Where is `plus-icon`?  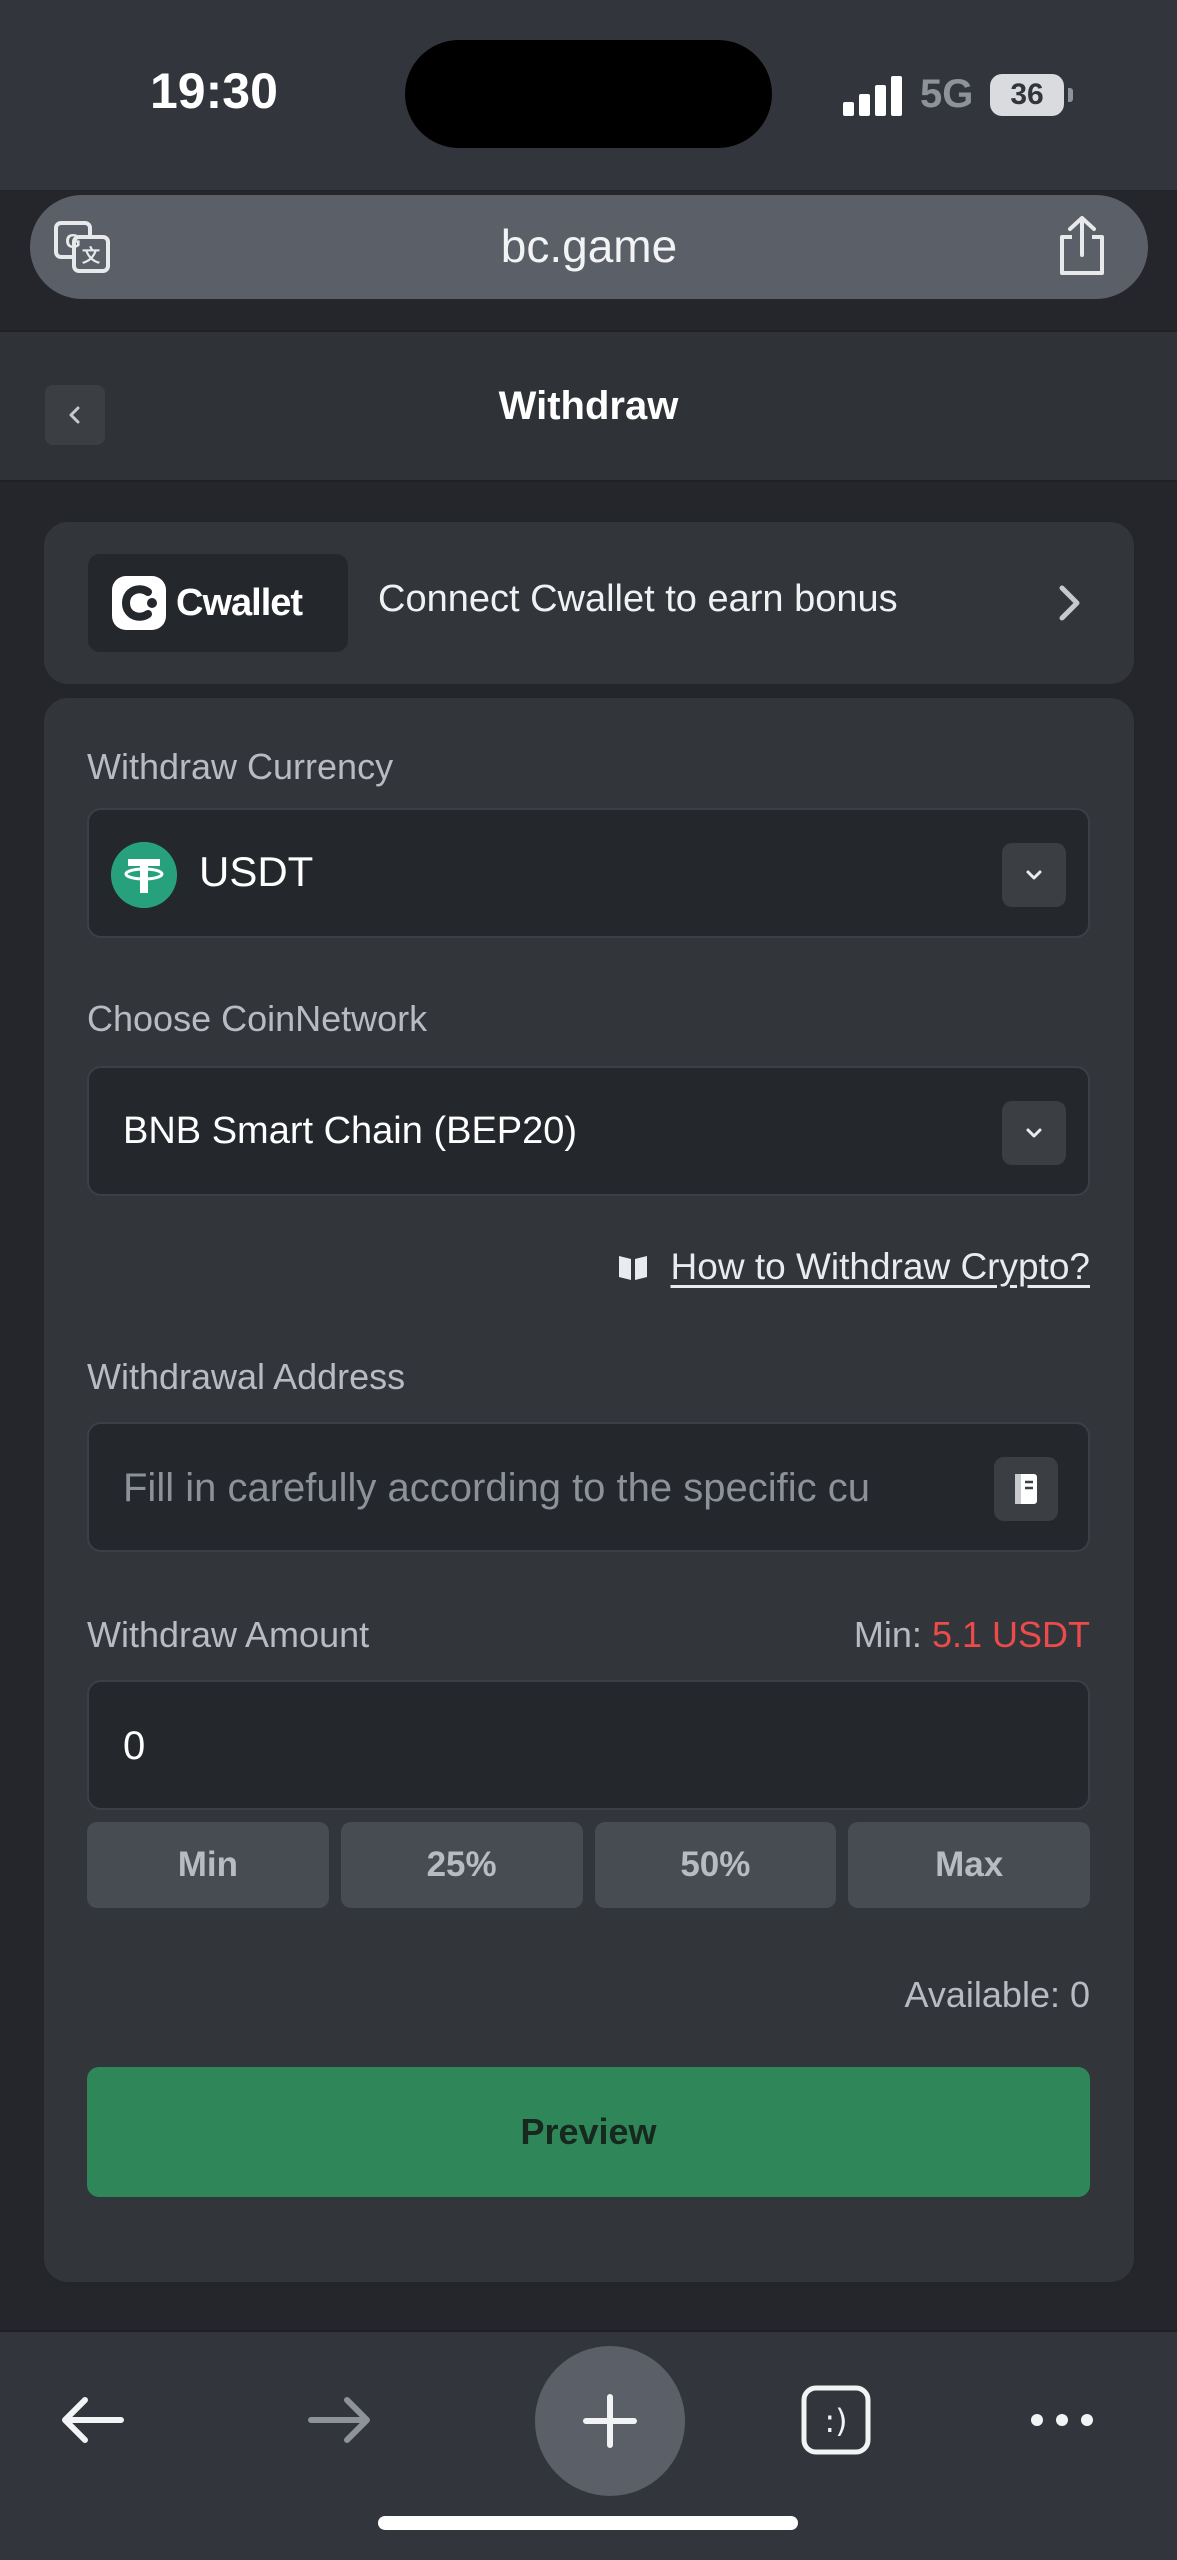
plus-icon is located at coordinates (610, 2421).